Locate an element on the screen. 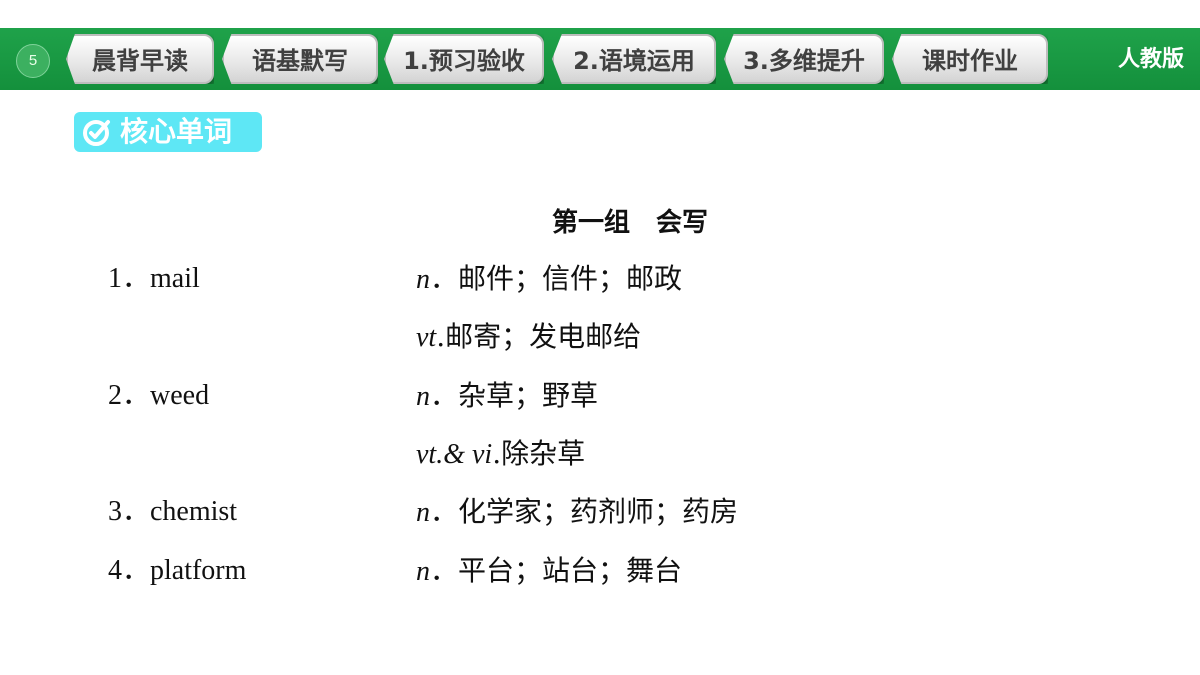 The image size is (1200, 675). vocab-meaning: 化学家；药剂师；药房 is located at coordinates (598, 511).